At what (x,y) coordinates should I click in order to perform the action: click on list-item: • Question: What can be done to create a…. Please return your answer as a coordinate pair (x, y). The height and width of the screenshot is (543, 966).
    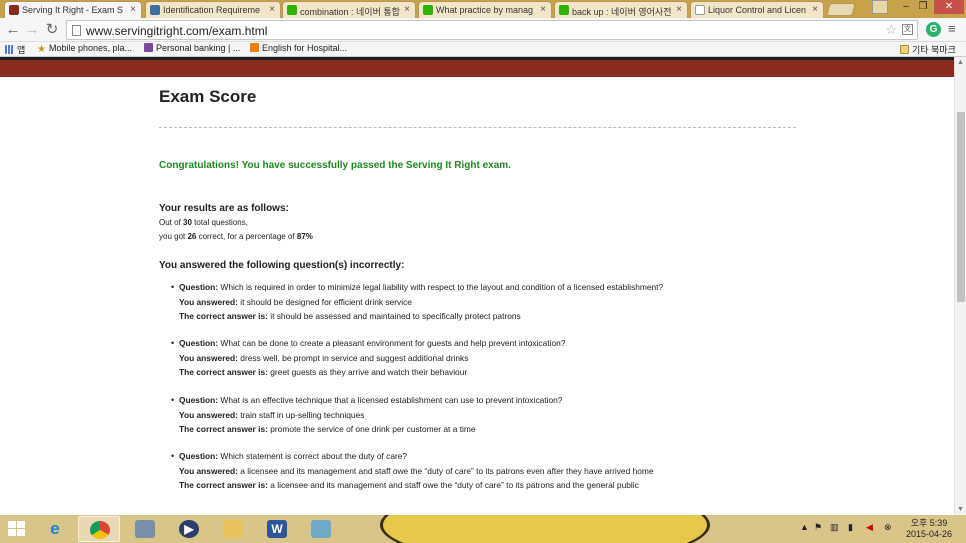
    Looking at the image, I should click on (485, 360).